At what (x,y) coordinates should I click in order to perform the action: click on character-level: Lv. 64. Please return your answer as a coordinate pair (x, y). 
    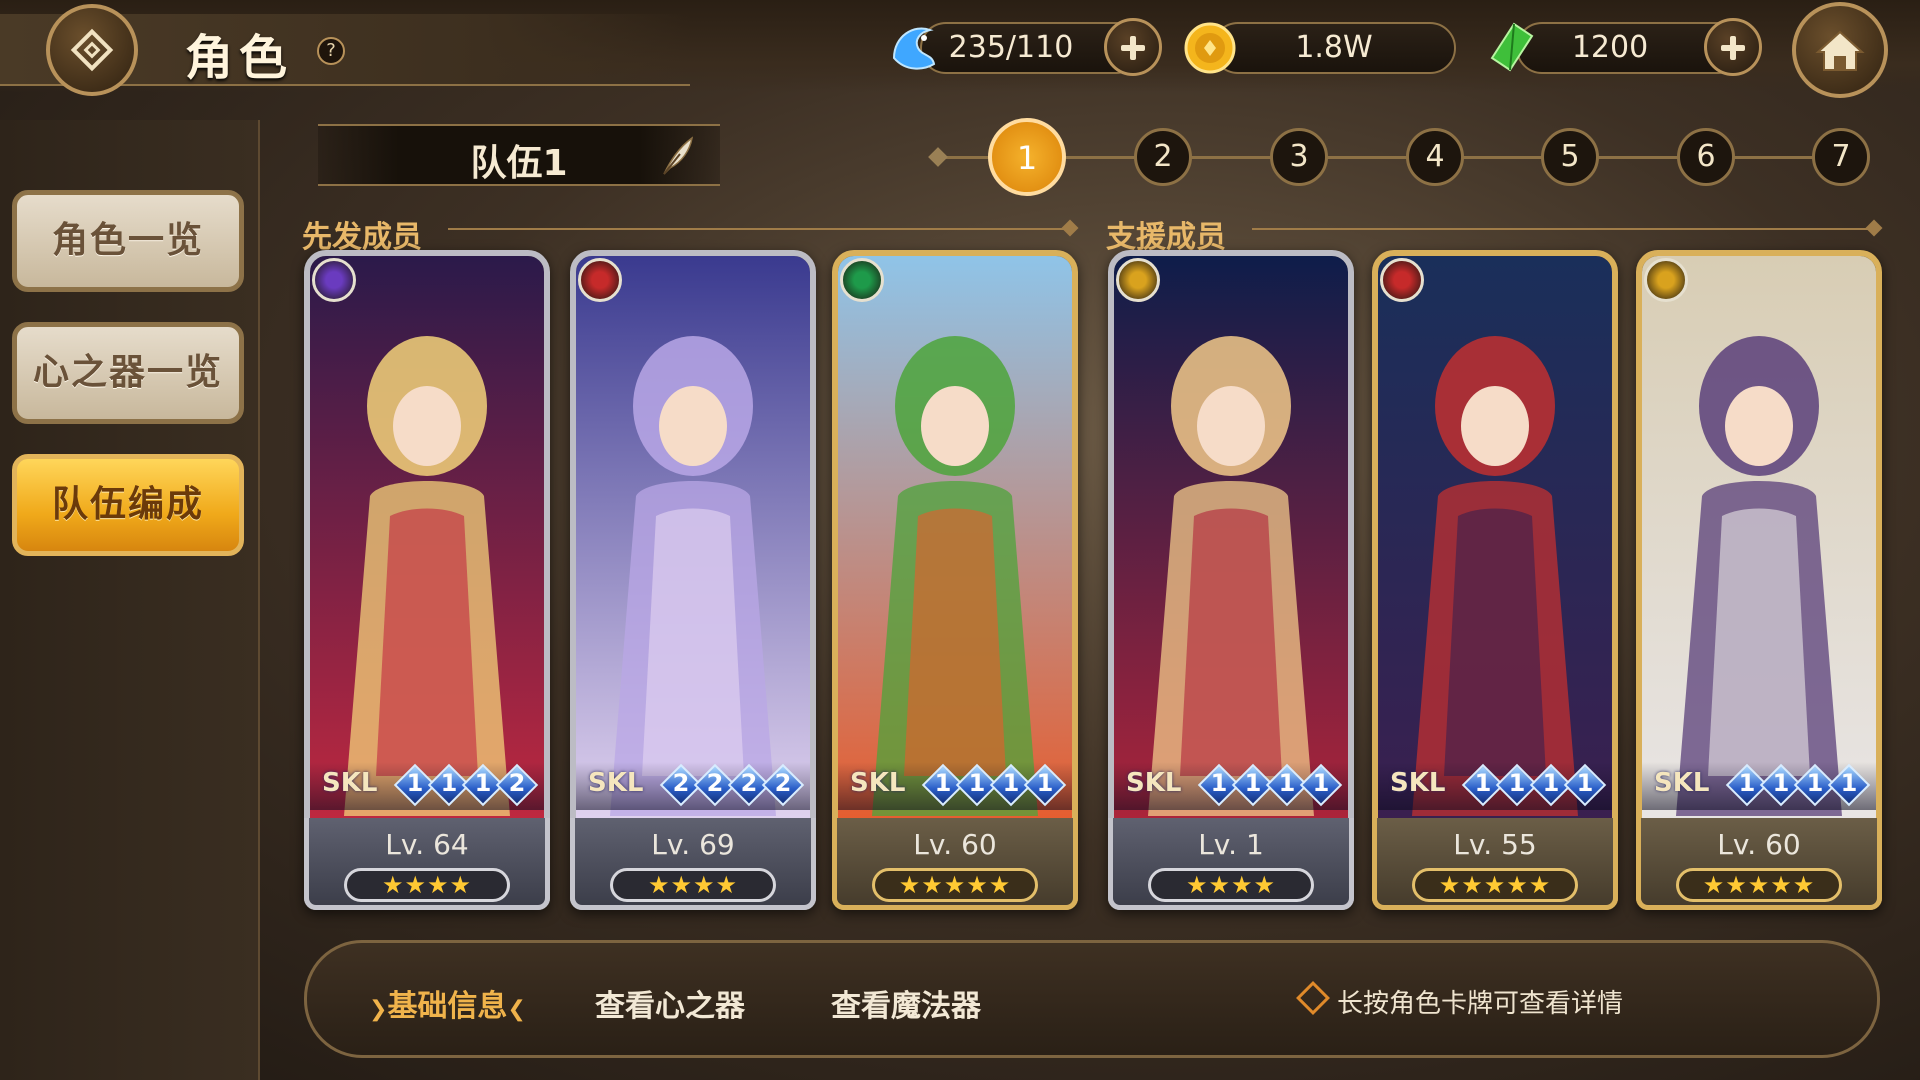
    Looking at the image, I should click on (427, 844).